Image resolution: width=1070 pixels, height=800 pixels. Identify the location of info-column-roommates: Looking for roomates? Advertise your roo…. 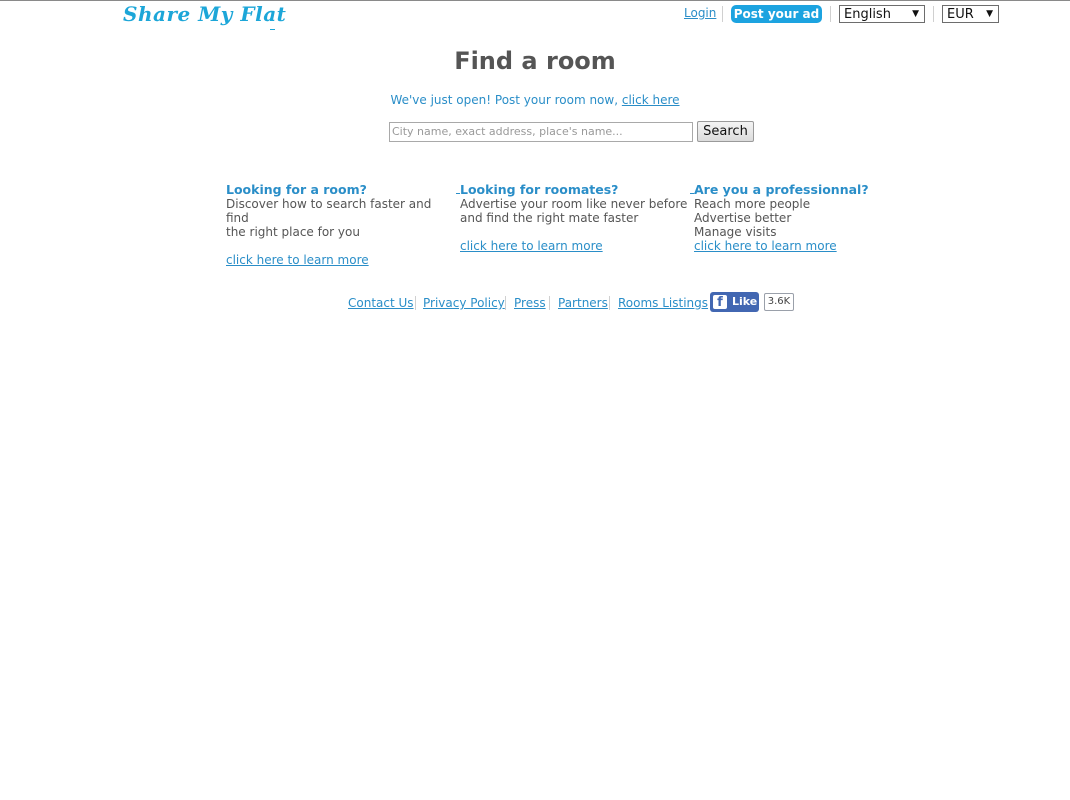
(575, 217).